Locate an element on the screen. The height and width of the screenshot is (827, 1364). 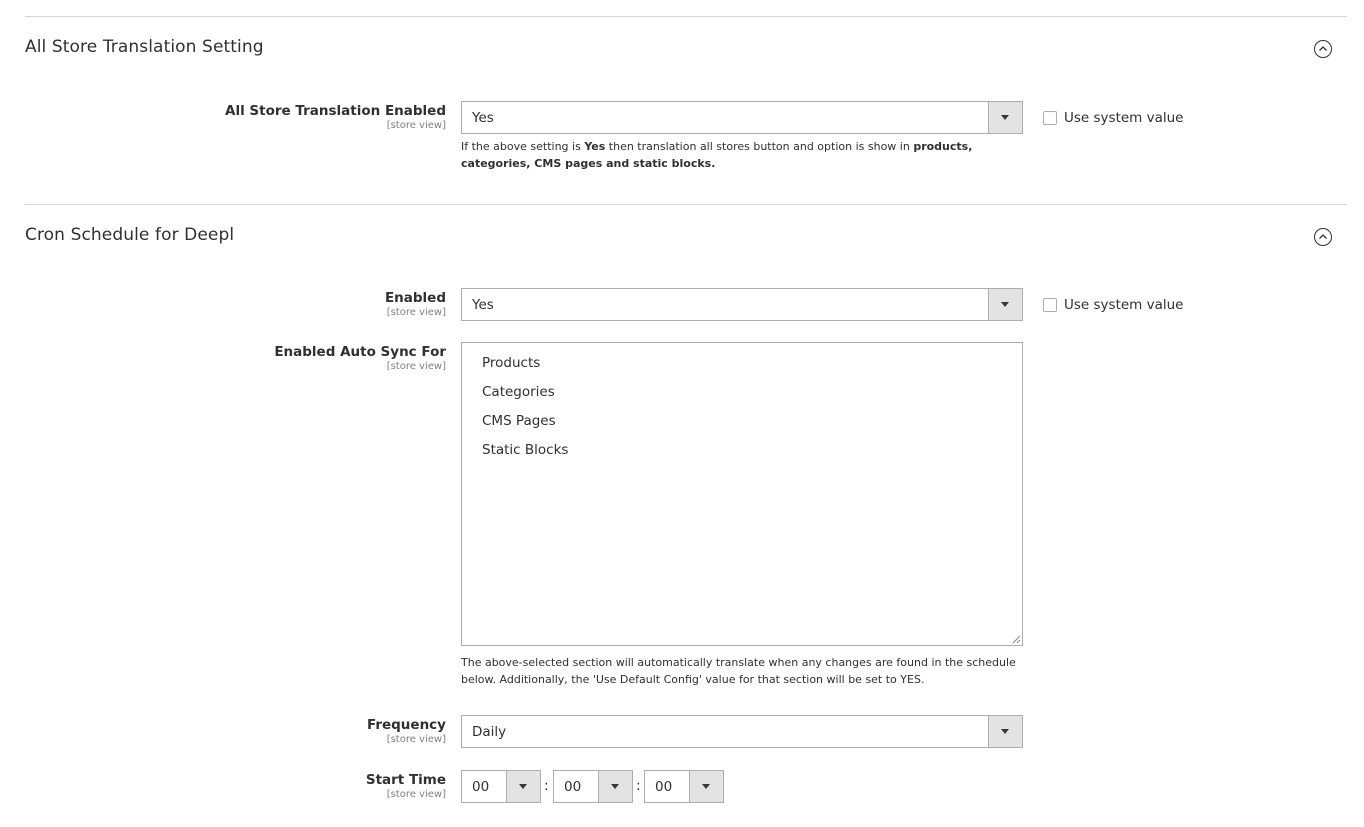
section-title-all-store-translation: All Store Translation Setting is located at coordinates (144, 47).